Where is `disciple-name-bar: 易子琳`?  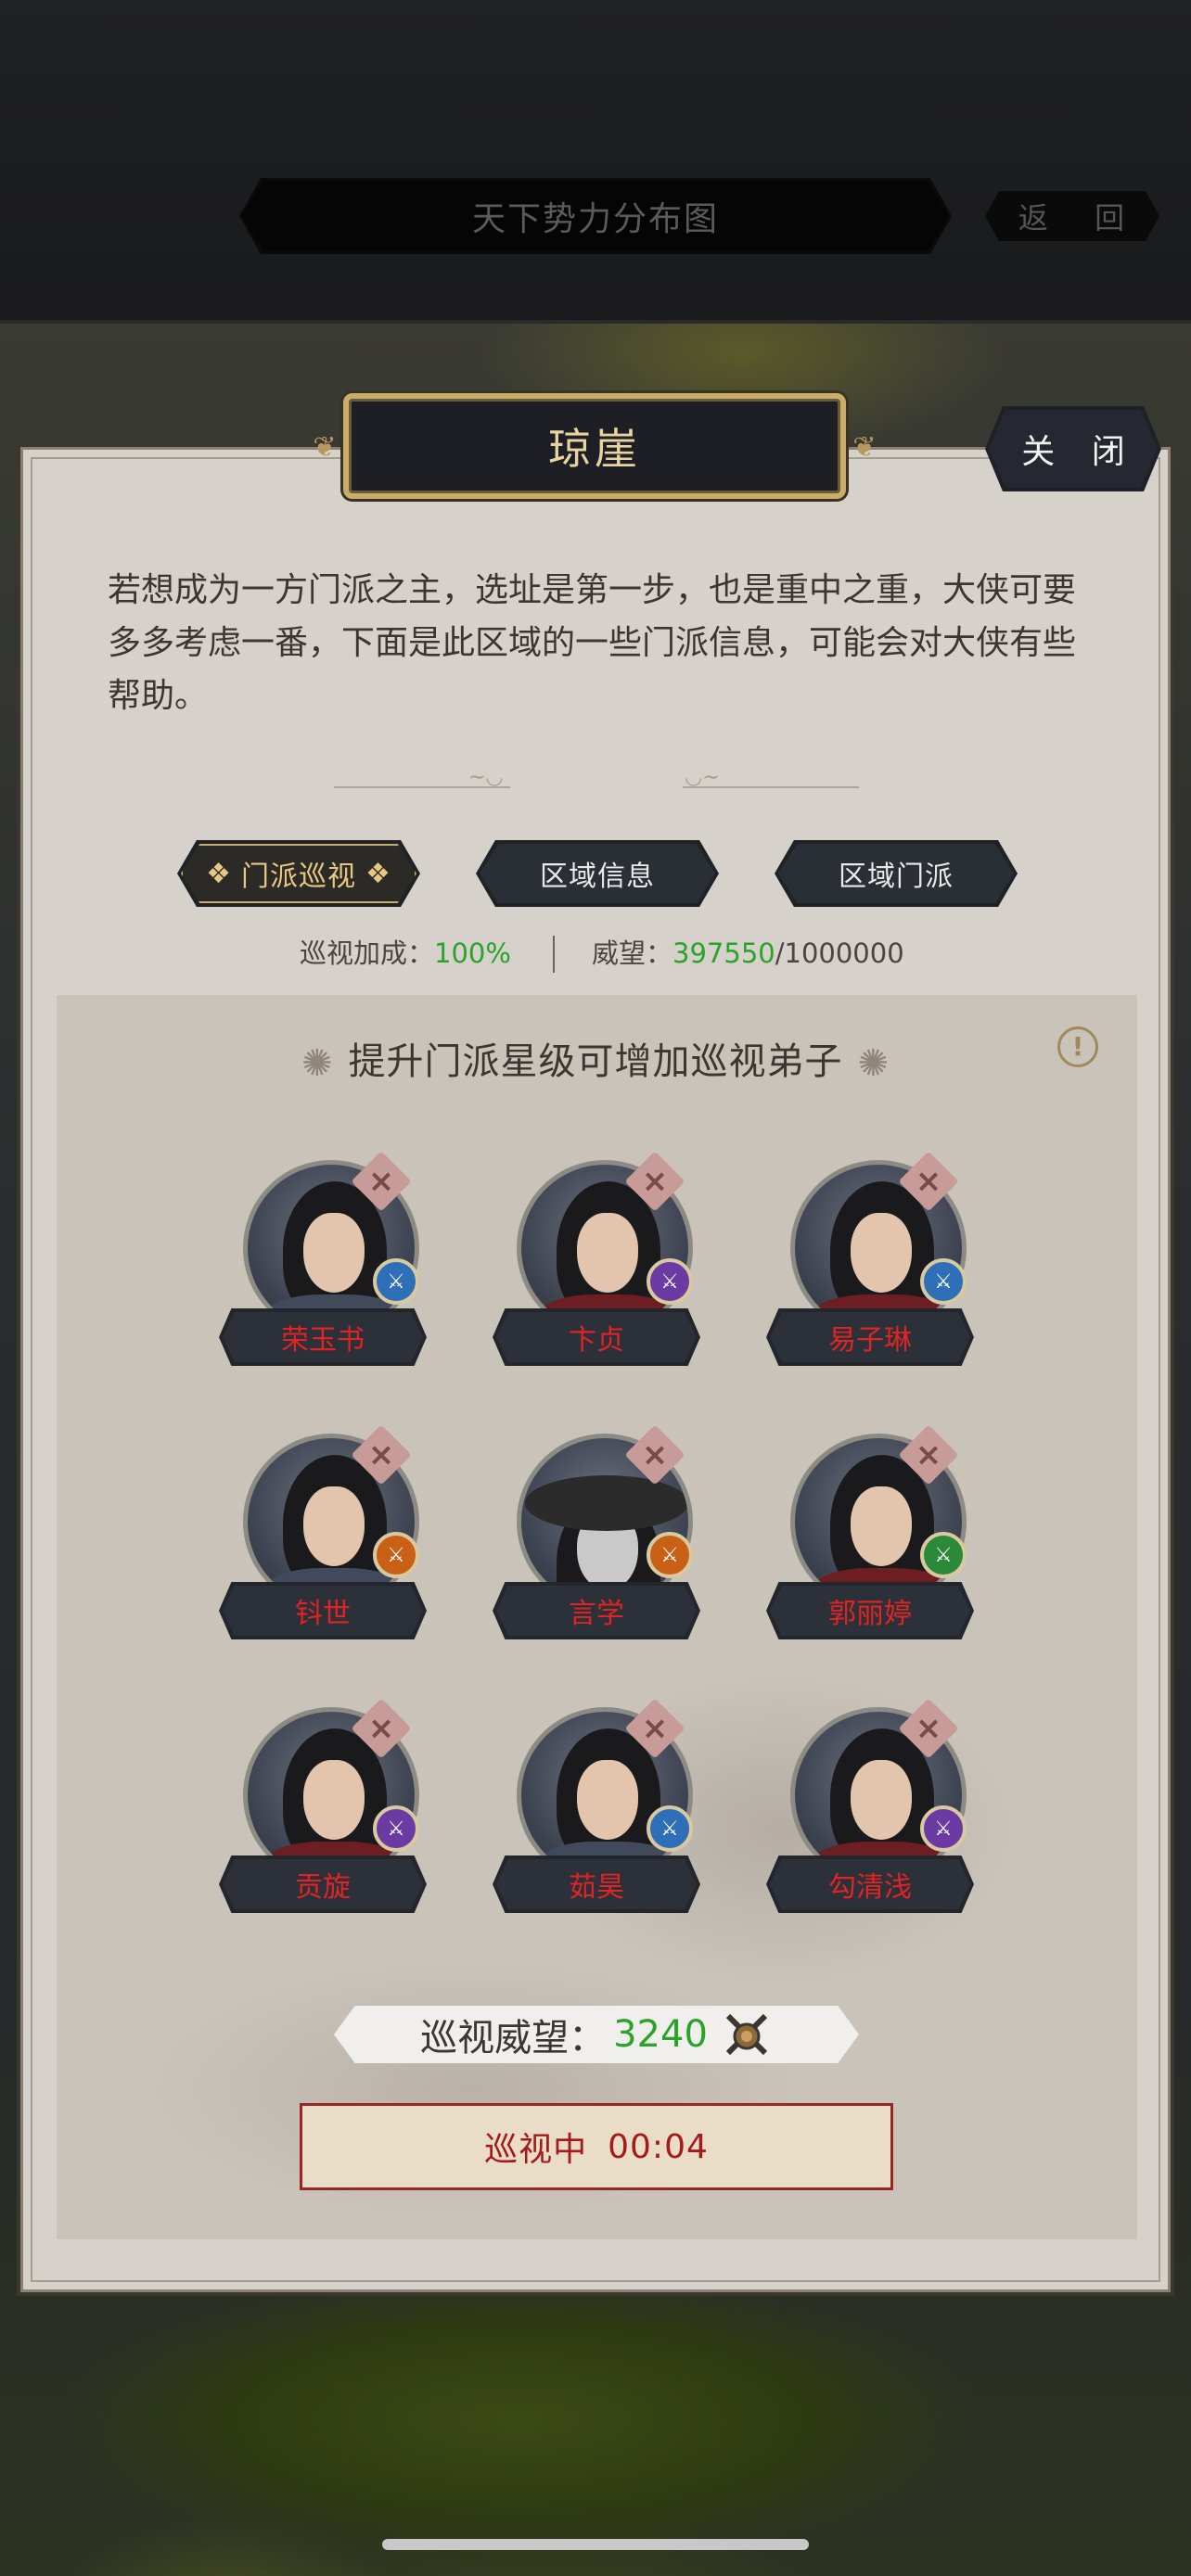
disciple-name-bar: 易子琳 is located at coordinates (870, 1337).